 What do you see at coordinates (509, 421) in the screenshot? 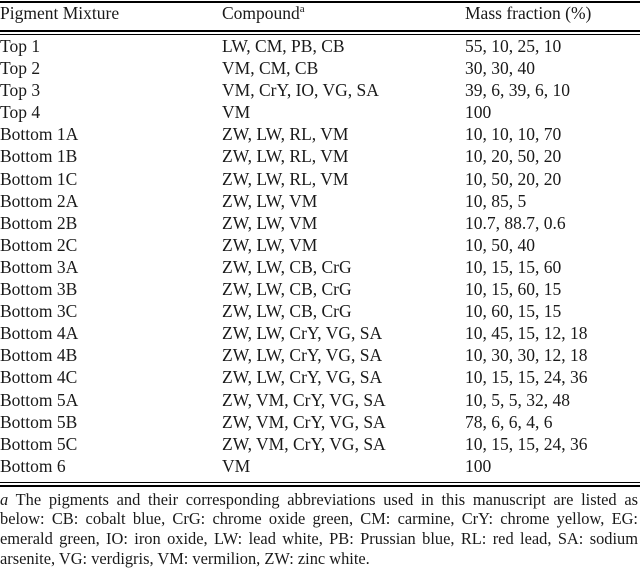
I see `cell-mass: 78, 6, 6, 4, 6` at bounding box center [509, 421].